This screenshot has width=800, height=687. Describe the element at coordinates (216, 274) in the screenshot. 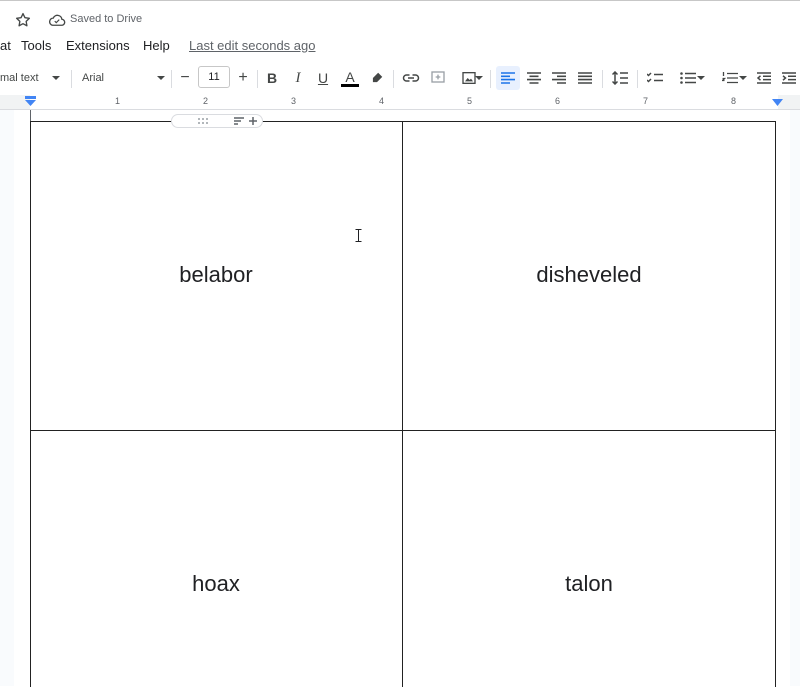

I see `table-cell-text: belabor` at that location.